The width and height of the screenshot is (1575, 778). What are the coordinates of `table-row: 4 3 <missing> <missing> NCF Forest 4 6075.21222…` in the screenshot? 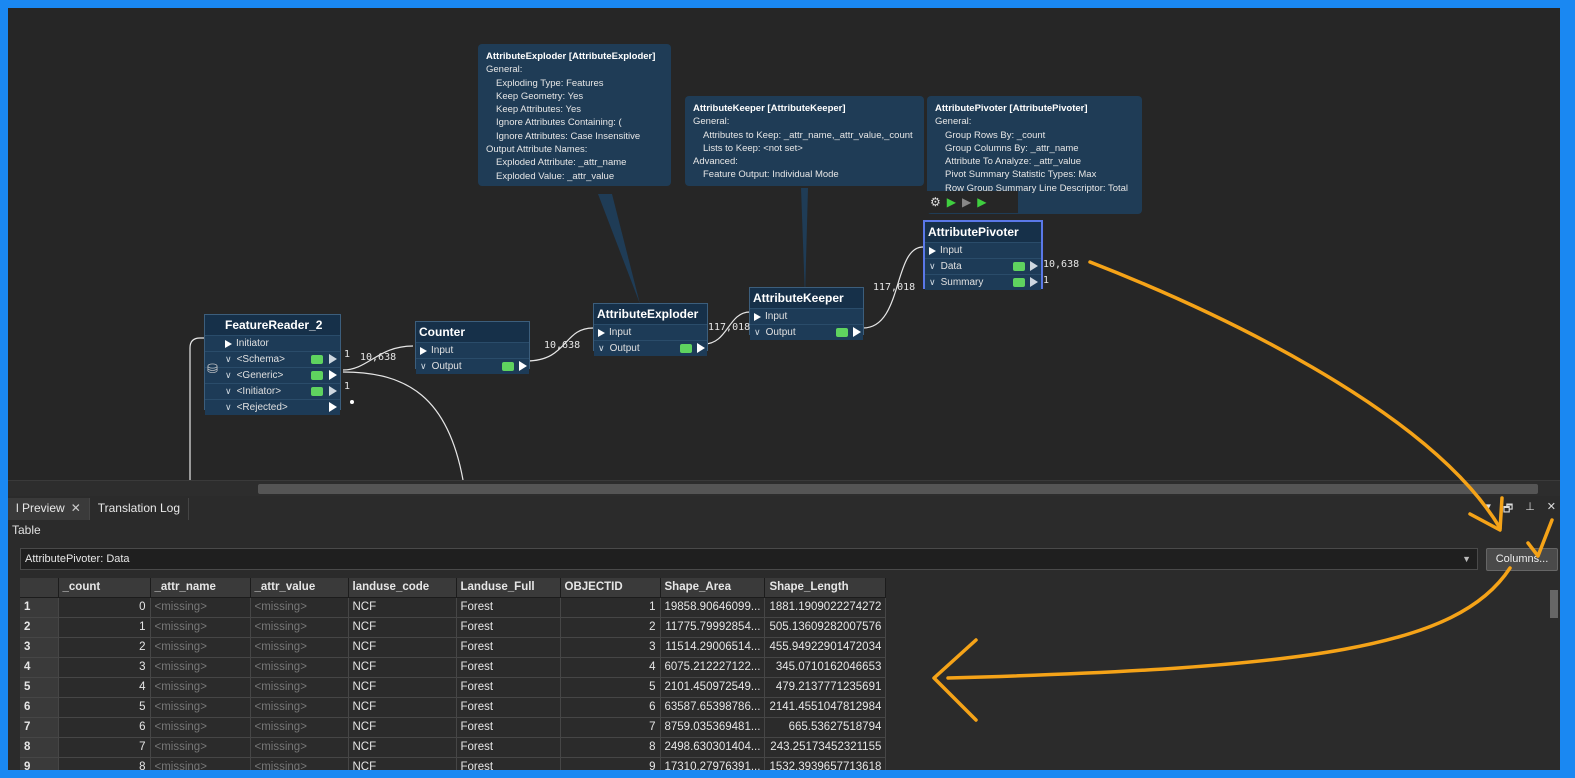 It's located at (453, 667).